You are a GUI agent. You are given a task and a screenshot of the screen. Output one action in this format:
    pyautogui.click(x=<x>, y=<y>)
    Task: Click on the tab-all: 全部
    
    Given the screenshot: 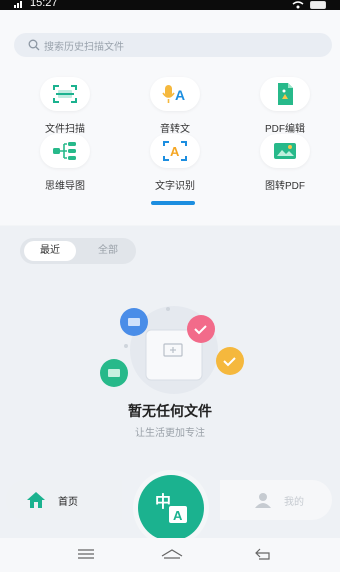 What is the action you would take?
    pyautogui.click(x=108, y=251)
    